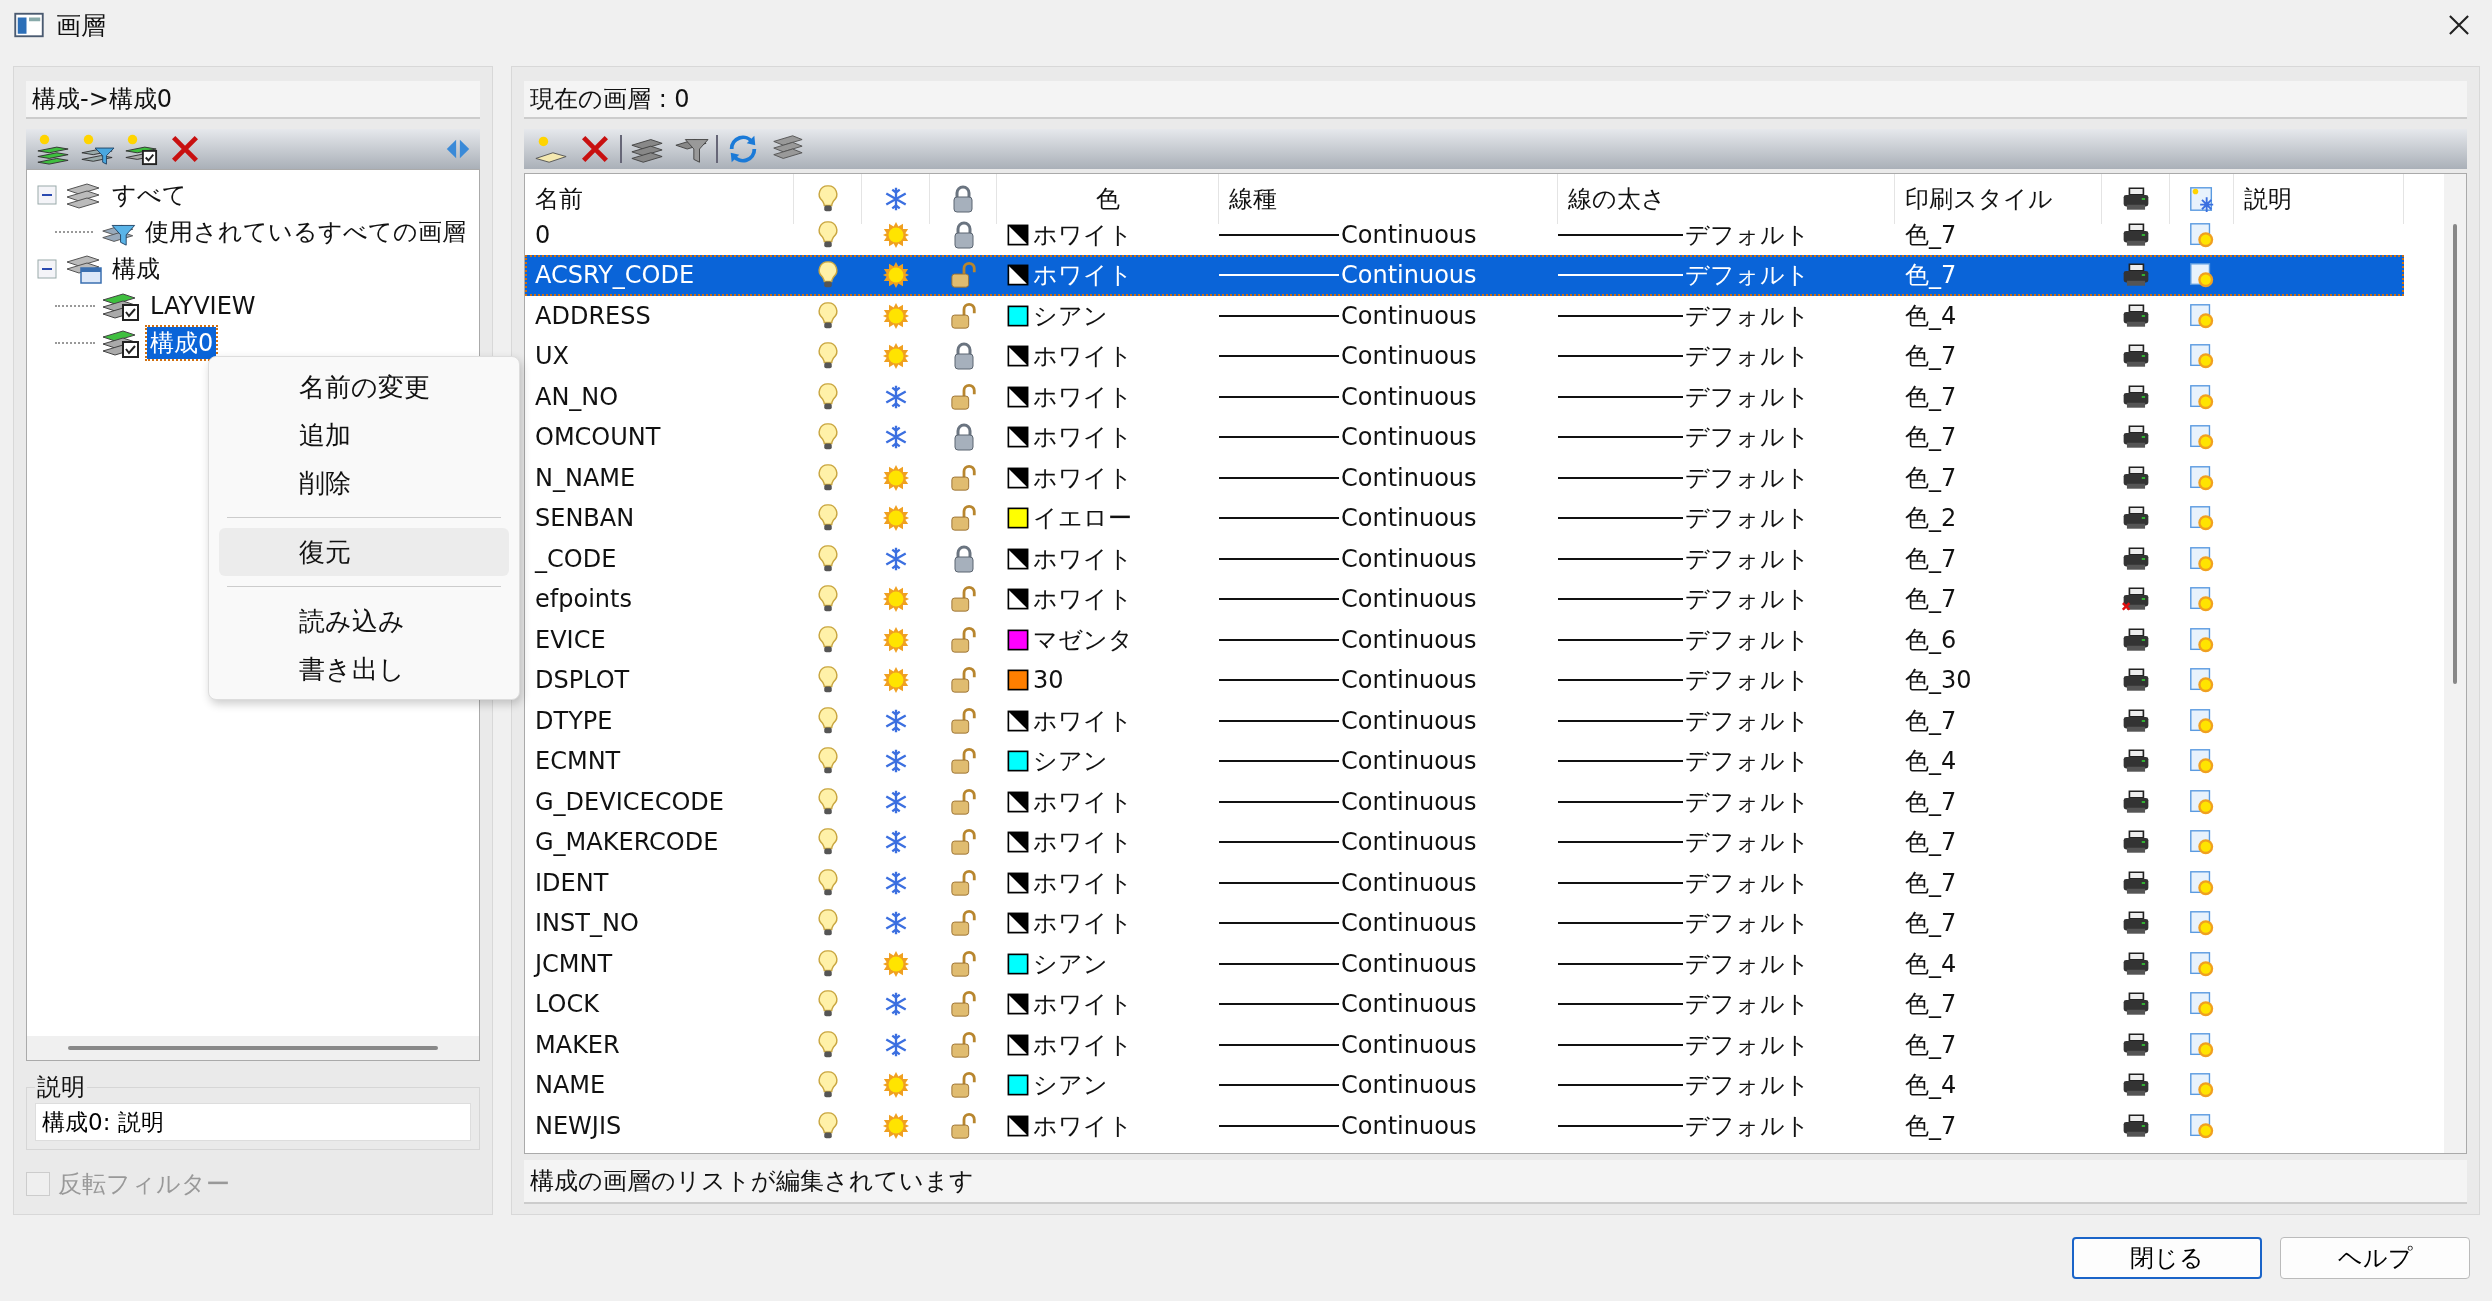 Image resolution: width=2492 pixels, height=1301 pixels. What do you see at coordinates (1108, 199) in the screenshot?
I see `column-header: 色` at bounding box center [1108, 199].